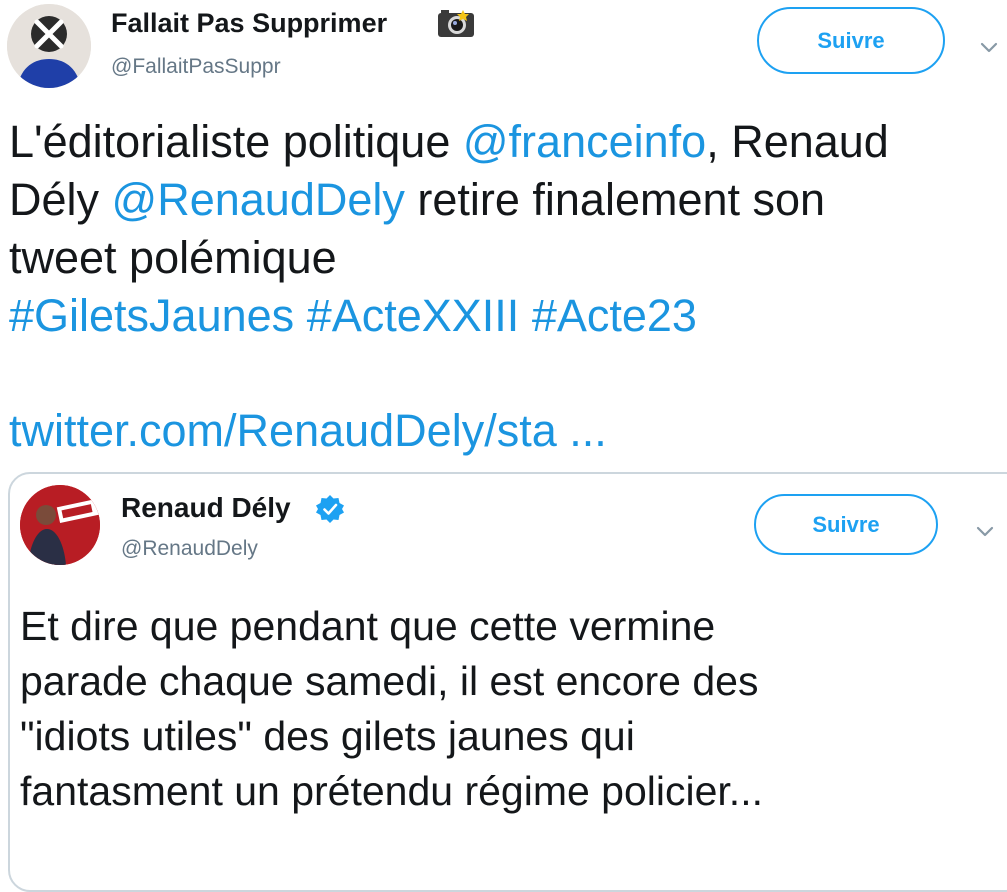  What do you see at coordinates (189, 549) in the screenshot?
I see `quoted-author-handle: @RenaudDely` at bounding box center [189, 549].